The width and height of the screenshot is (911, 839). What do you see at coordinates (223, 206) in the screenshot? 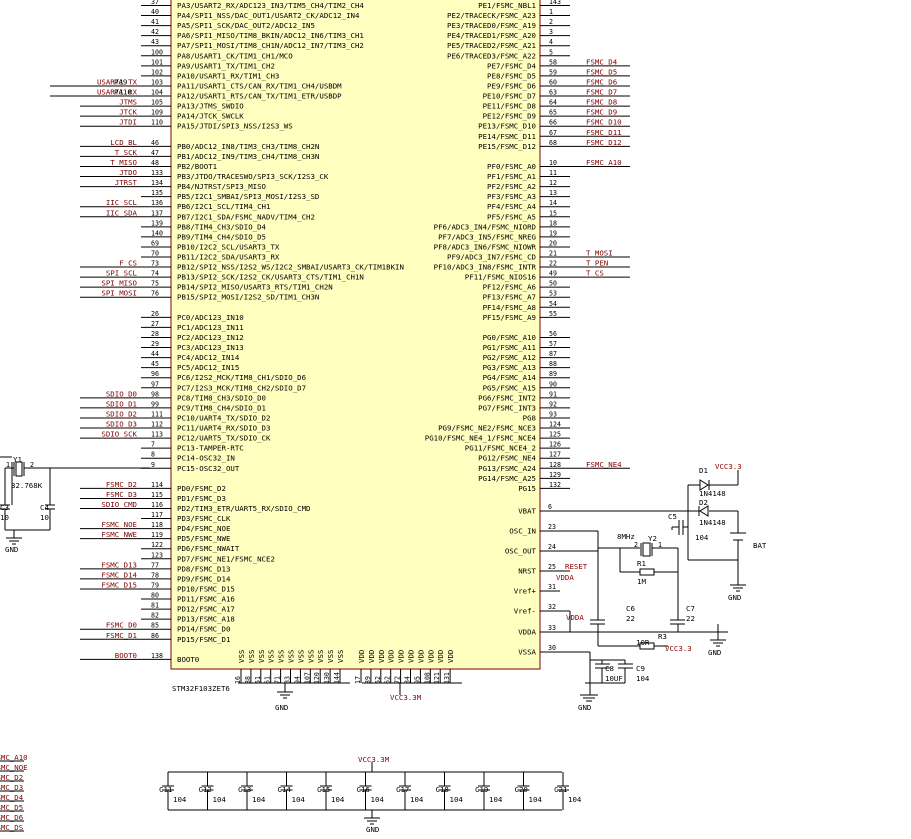
I see `pin-name: PB6/I2C1_SCL/TIM4_CH1` at bounding box center [223, 206].